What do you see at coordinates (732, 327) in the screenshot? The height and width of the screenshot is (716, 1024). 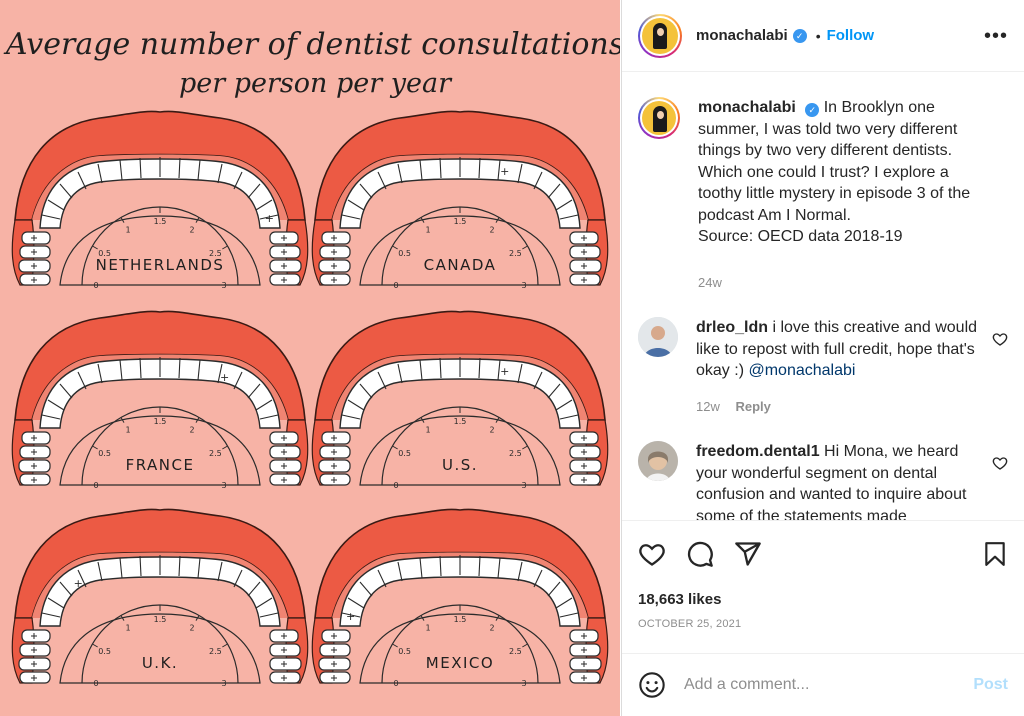 I see `comment-username: drleo_ldn` at bounding box center [732, 327].